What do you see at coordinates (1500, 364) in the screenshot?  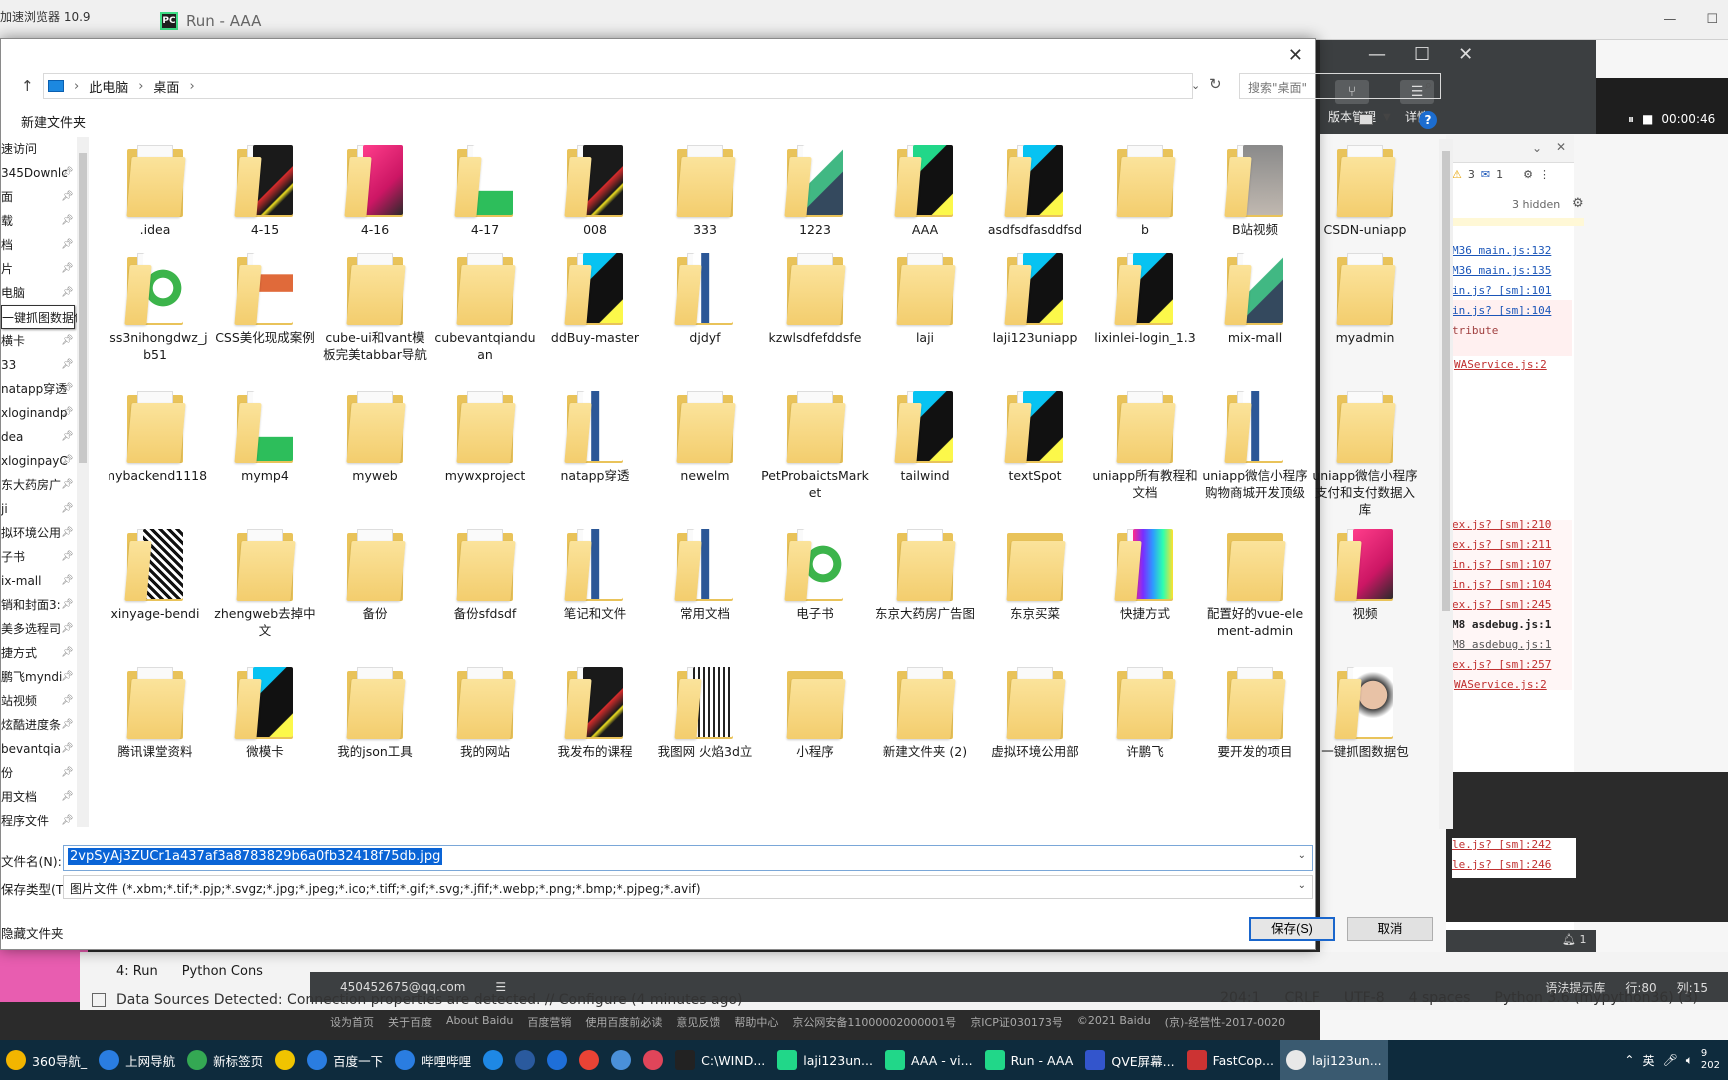 I see `console-link: WAService.js:2` at bounding box center [1500, 364].